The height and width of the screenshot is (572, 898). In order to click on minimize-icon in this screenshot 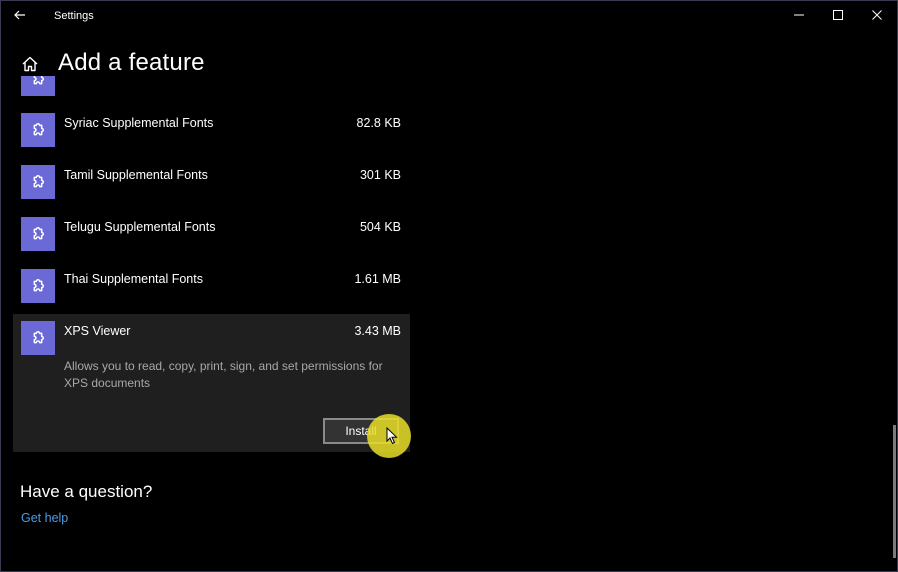, I will do `click(799, 15)`.